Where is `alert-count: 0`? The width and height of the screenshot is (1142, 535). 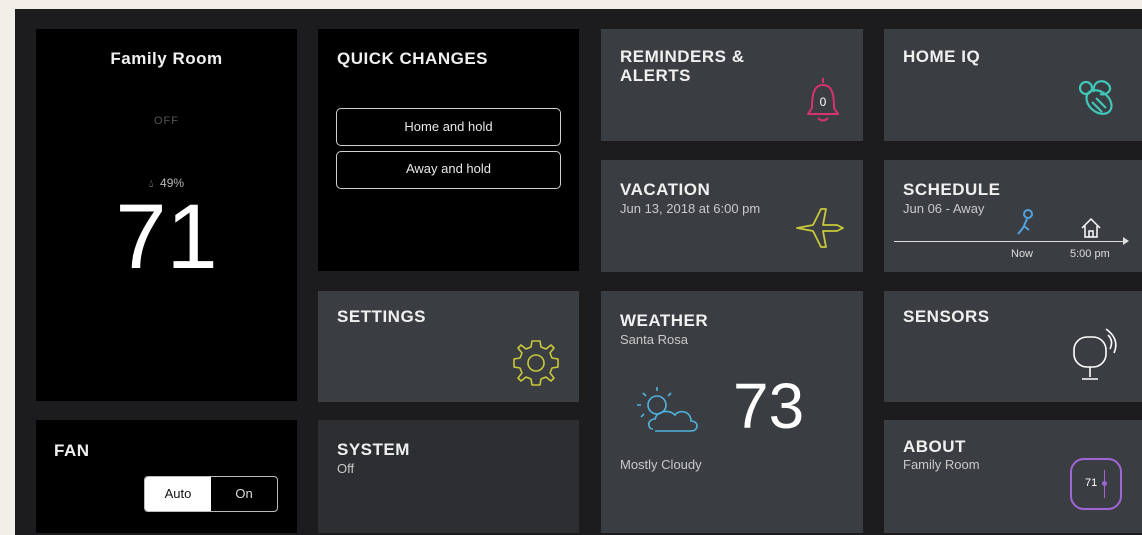 alert-count: 0 is located at coordinates (823, 102).